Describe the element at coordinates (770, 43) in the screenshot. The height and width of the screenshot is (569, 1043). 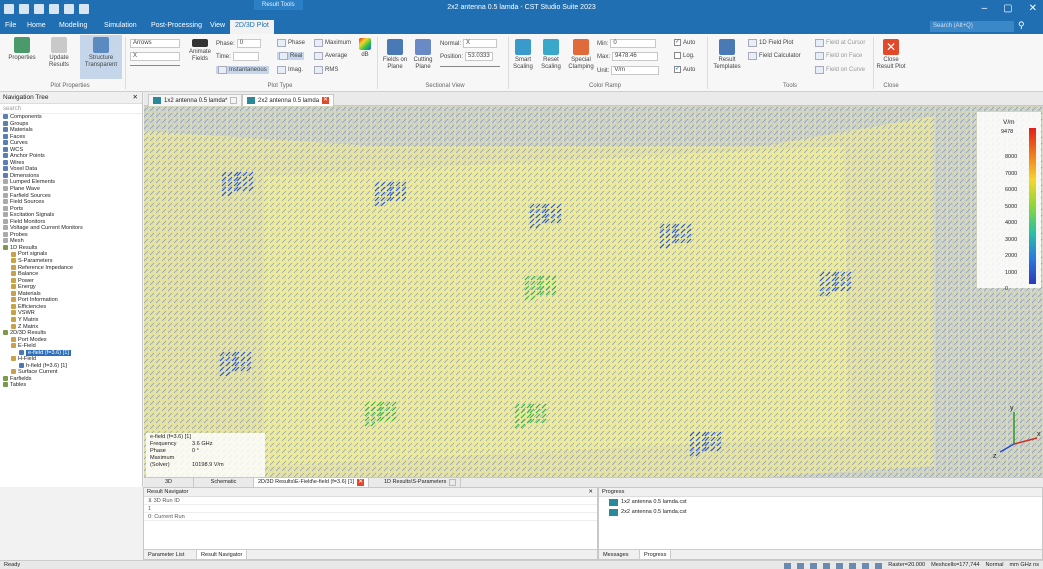
I see `1d-field-plot-button: 1D Field Plot` at that location.